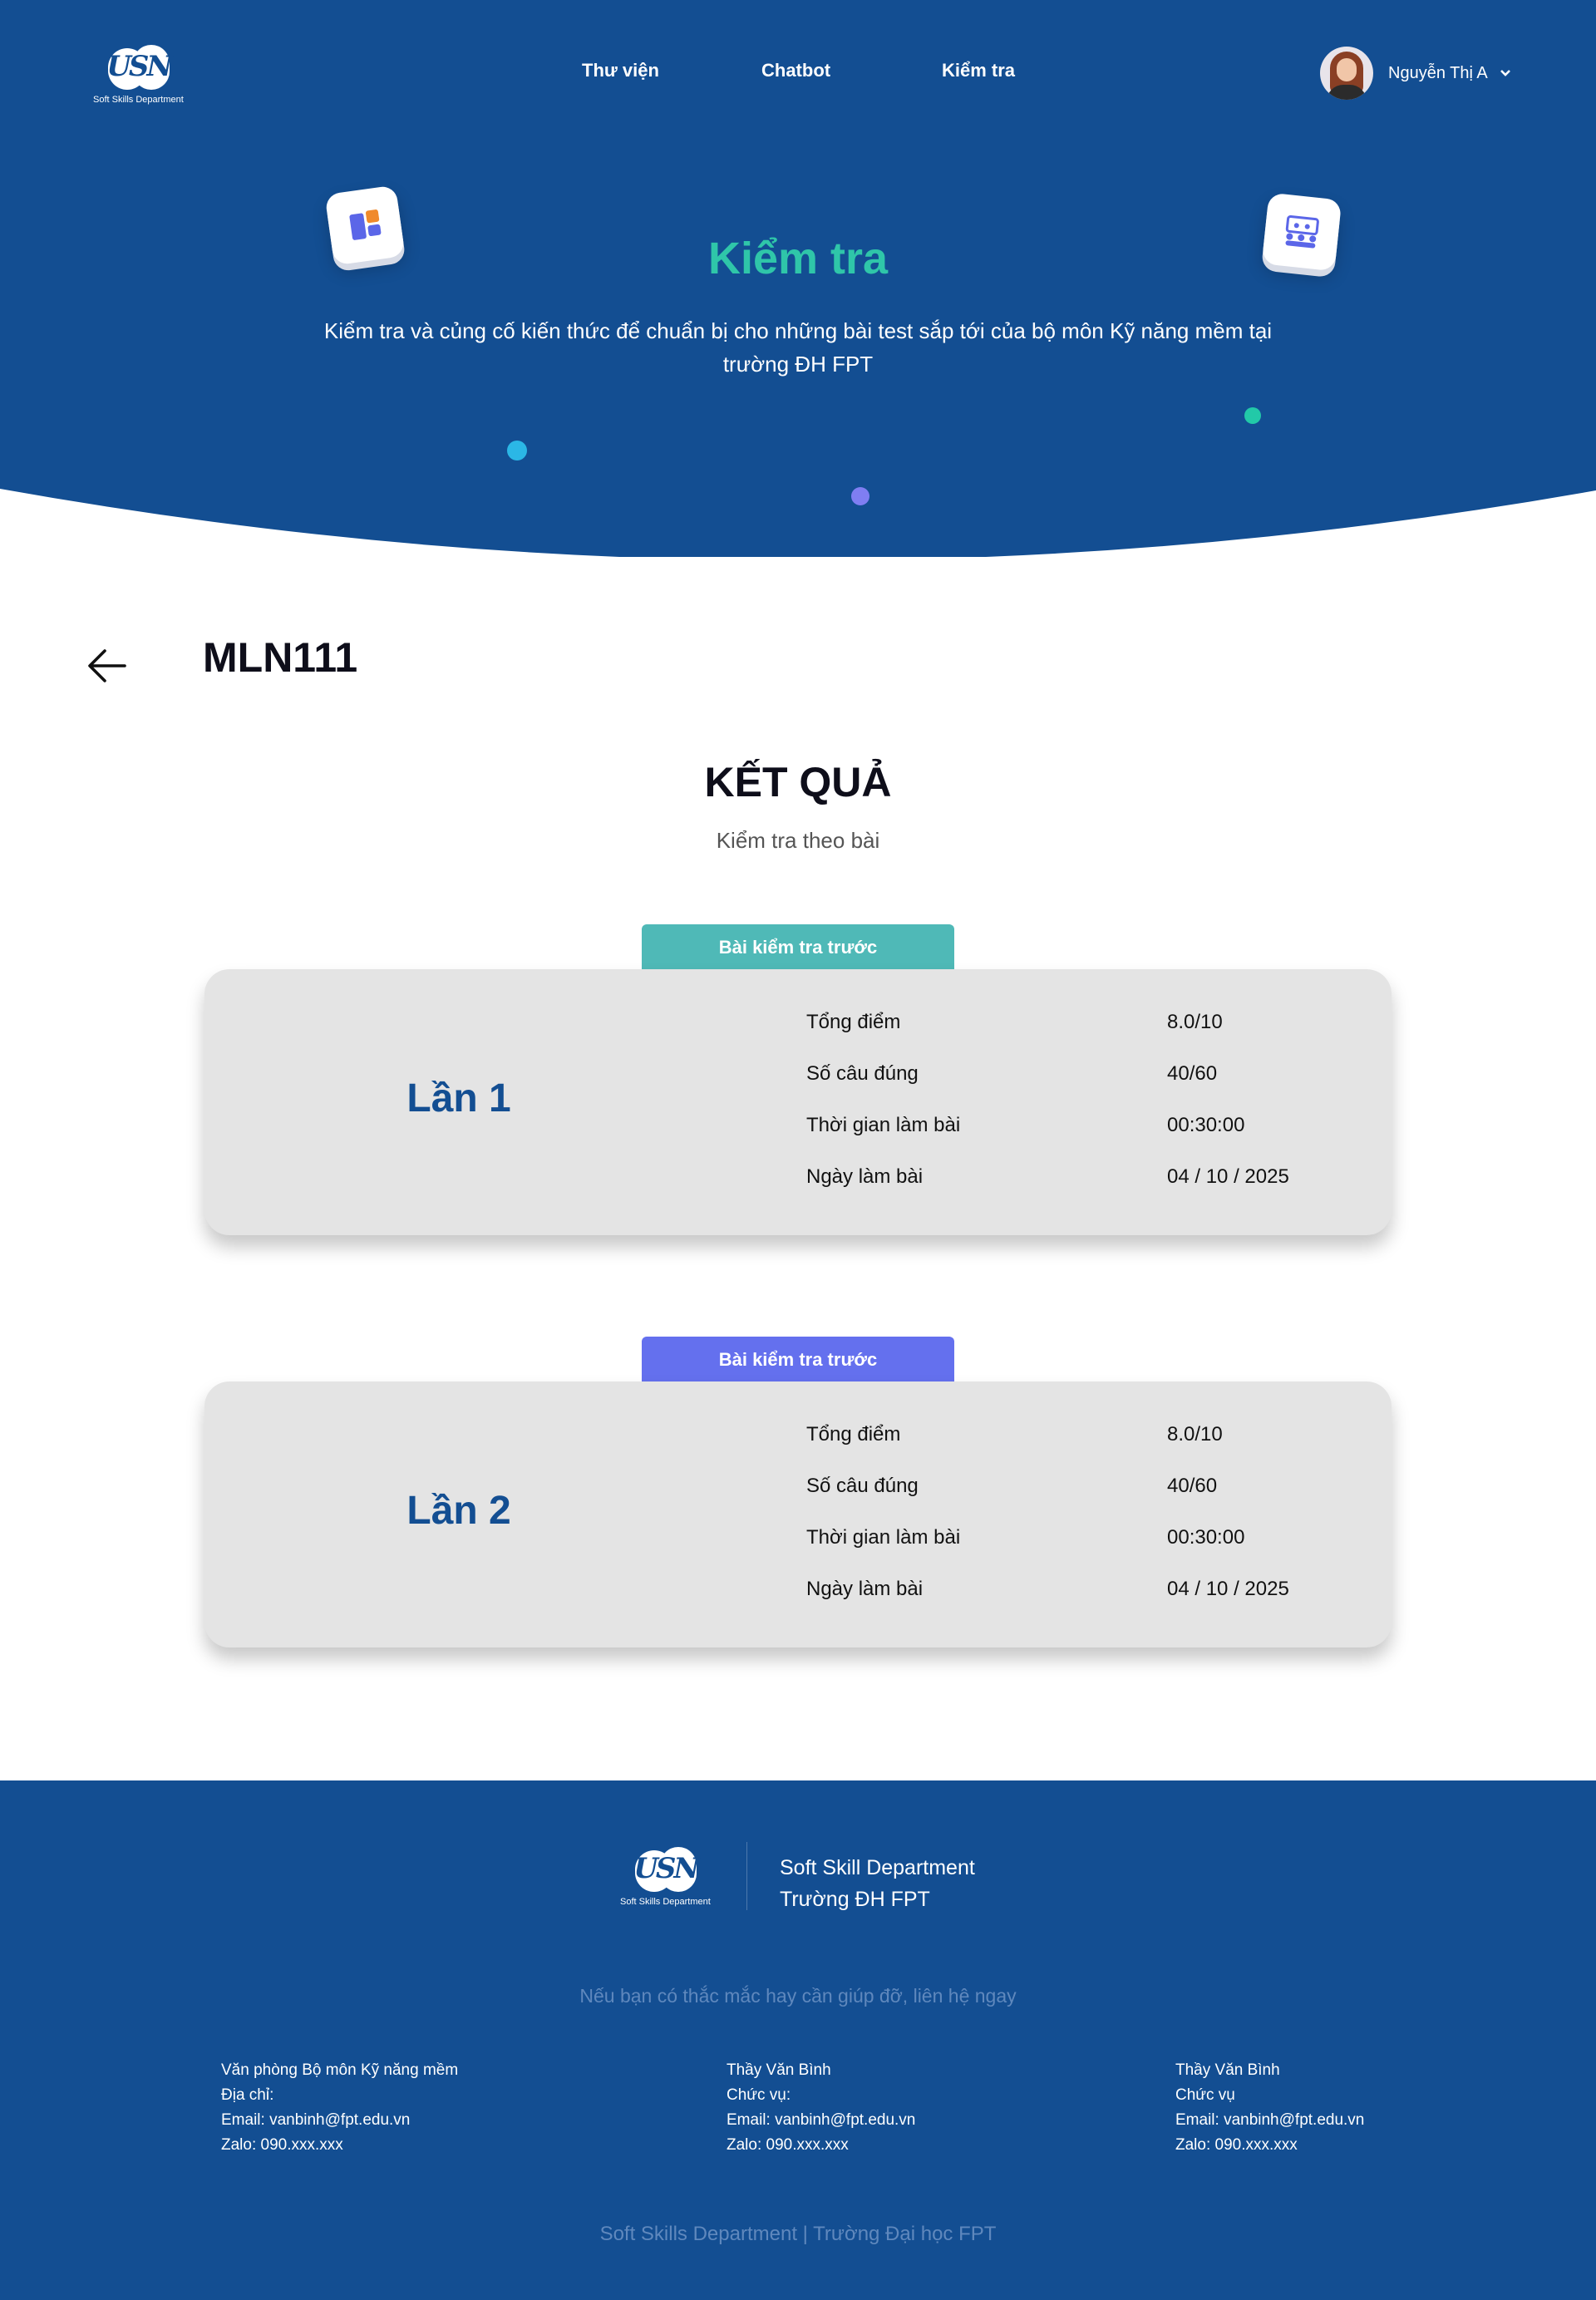 Image resolution: width=1596 pixels, height=2300 pixels. I want to click on nav-item-library: Thư viện, so click(620, 70).